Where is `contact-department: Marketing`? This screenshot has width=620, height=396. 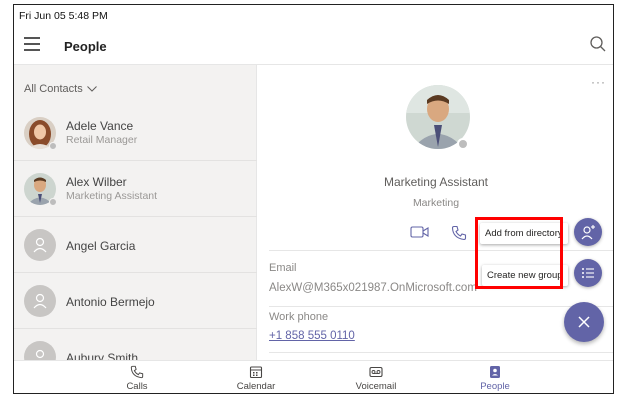
contact-department: Marketing is located at coordinates (436, 203).